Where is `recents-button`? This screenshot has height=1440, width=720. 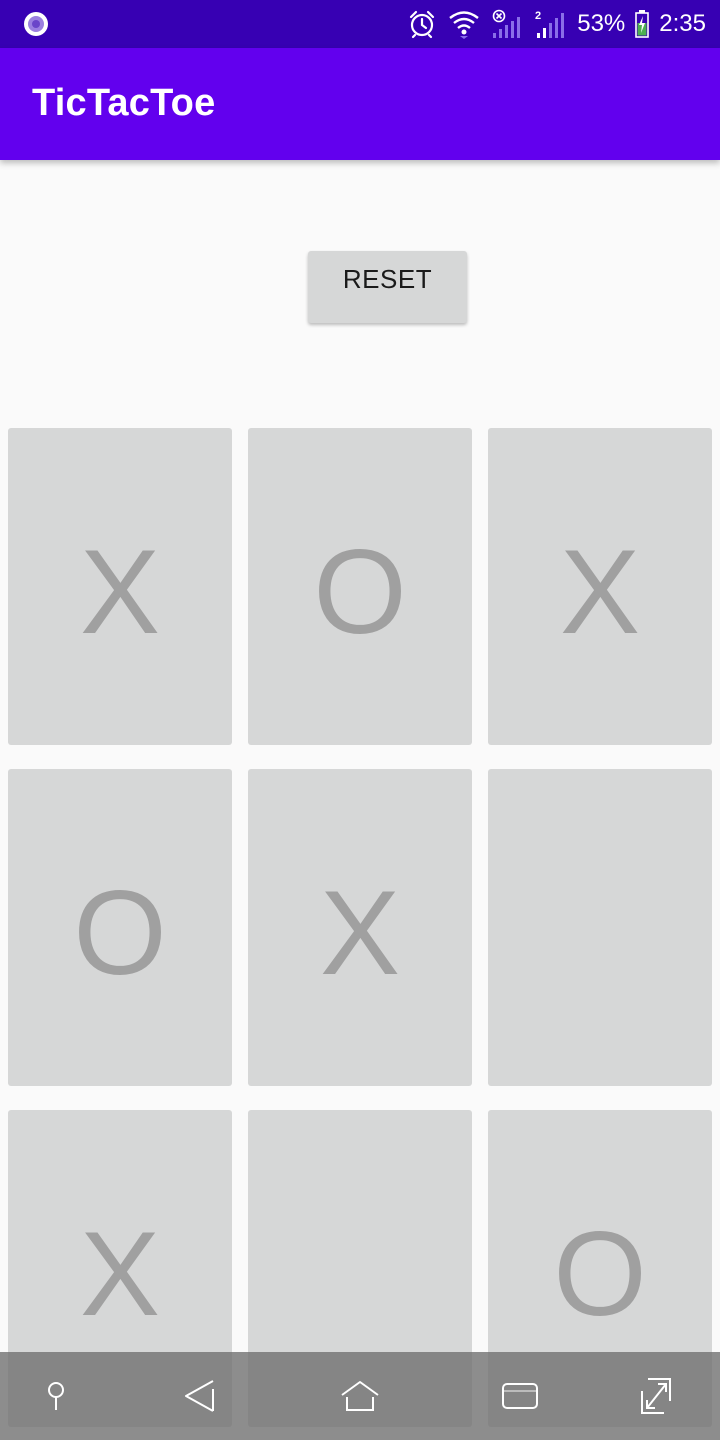 recents-button is located at coordinates (520, 1396).